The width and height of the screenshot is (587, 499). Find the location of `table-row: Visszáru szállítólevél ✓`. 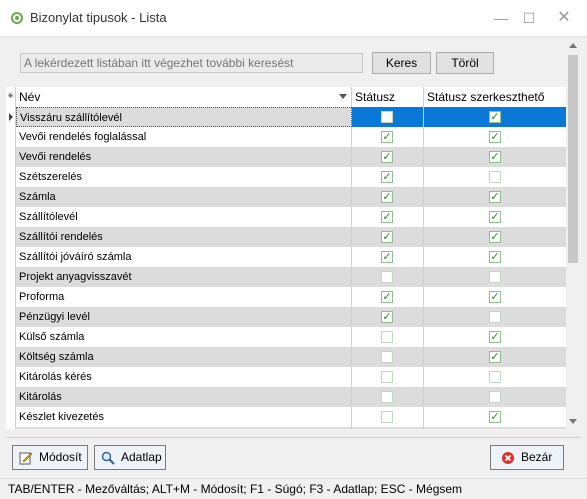

table-row: Visszáru szállítólevél ✓ is located at coordinates (286, 117).